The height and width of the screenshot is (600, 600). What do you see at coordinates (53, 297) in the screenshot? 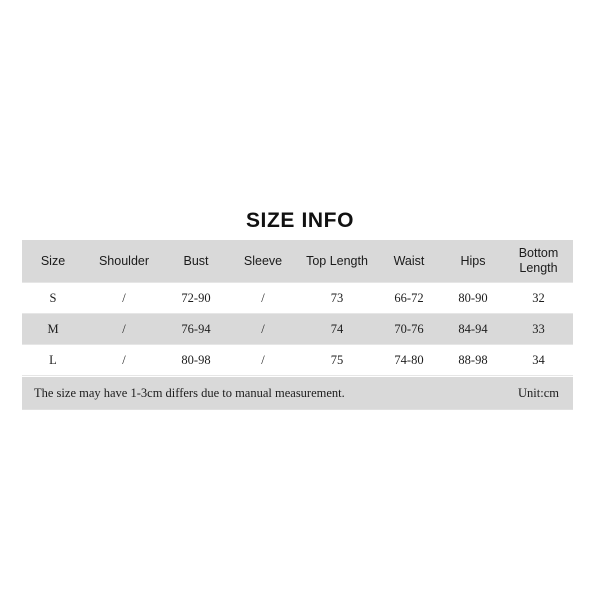
I see `cell-size: S` at bounding box center [53, 297].